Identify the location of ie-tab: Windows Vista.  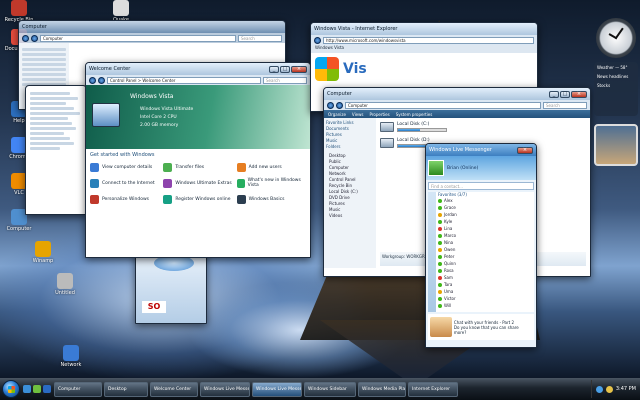
(424, 49).